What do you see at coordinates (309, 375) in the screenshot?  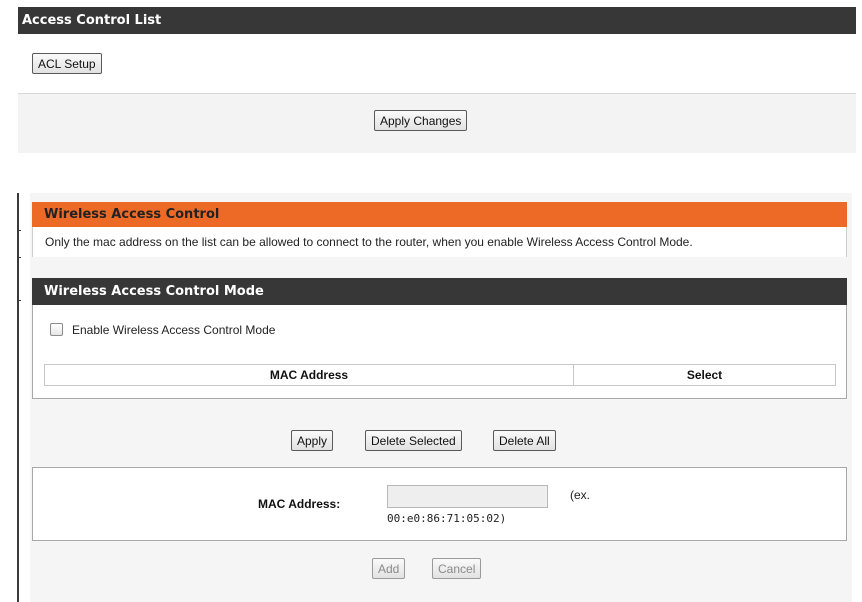 I see `mac-address-column-header: MAC Address` at bounding box center [309, 375].